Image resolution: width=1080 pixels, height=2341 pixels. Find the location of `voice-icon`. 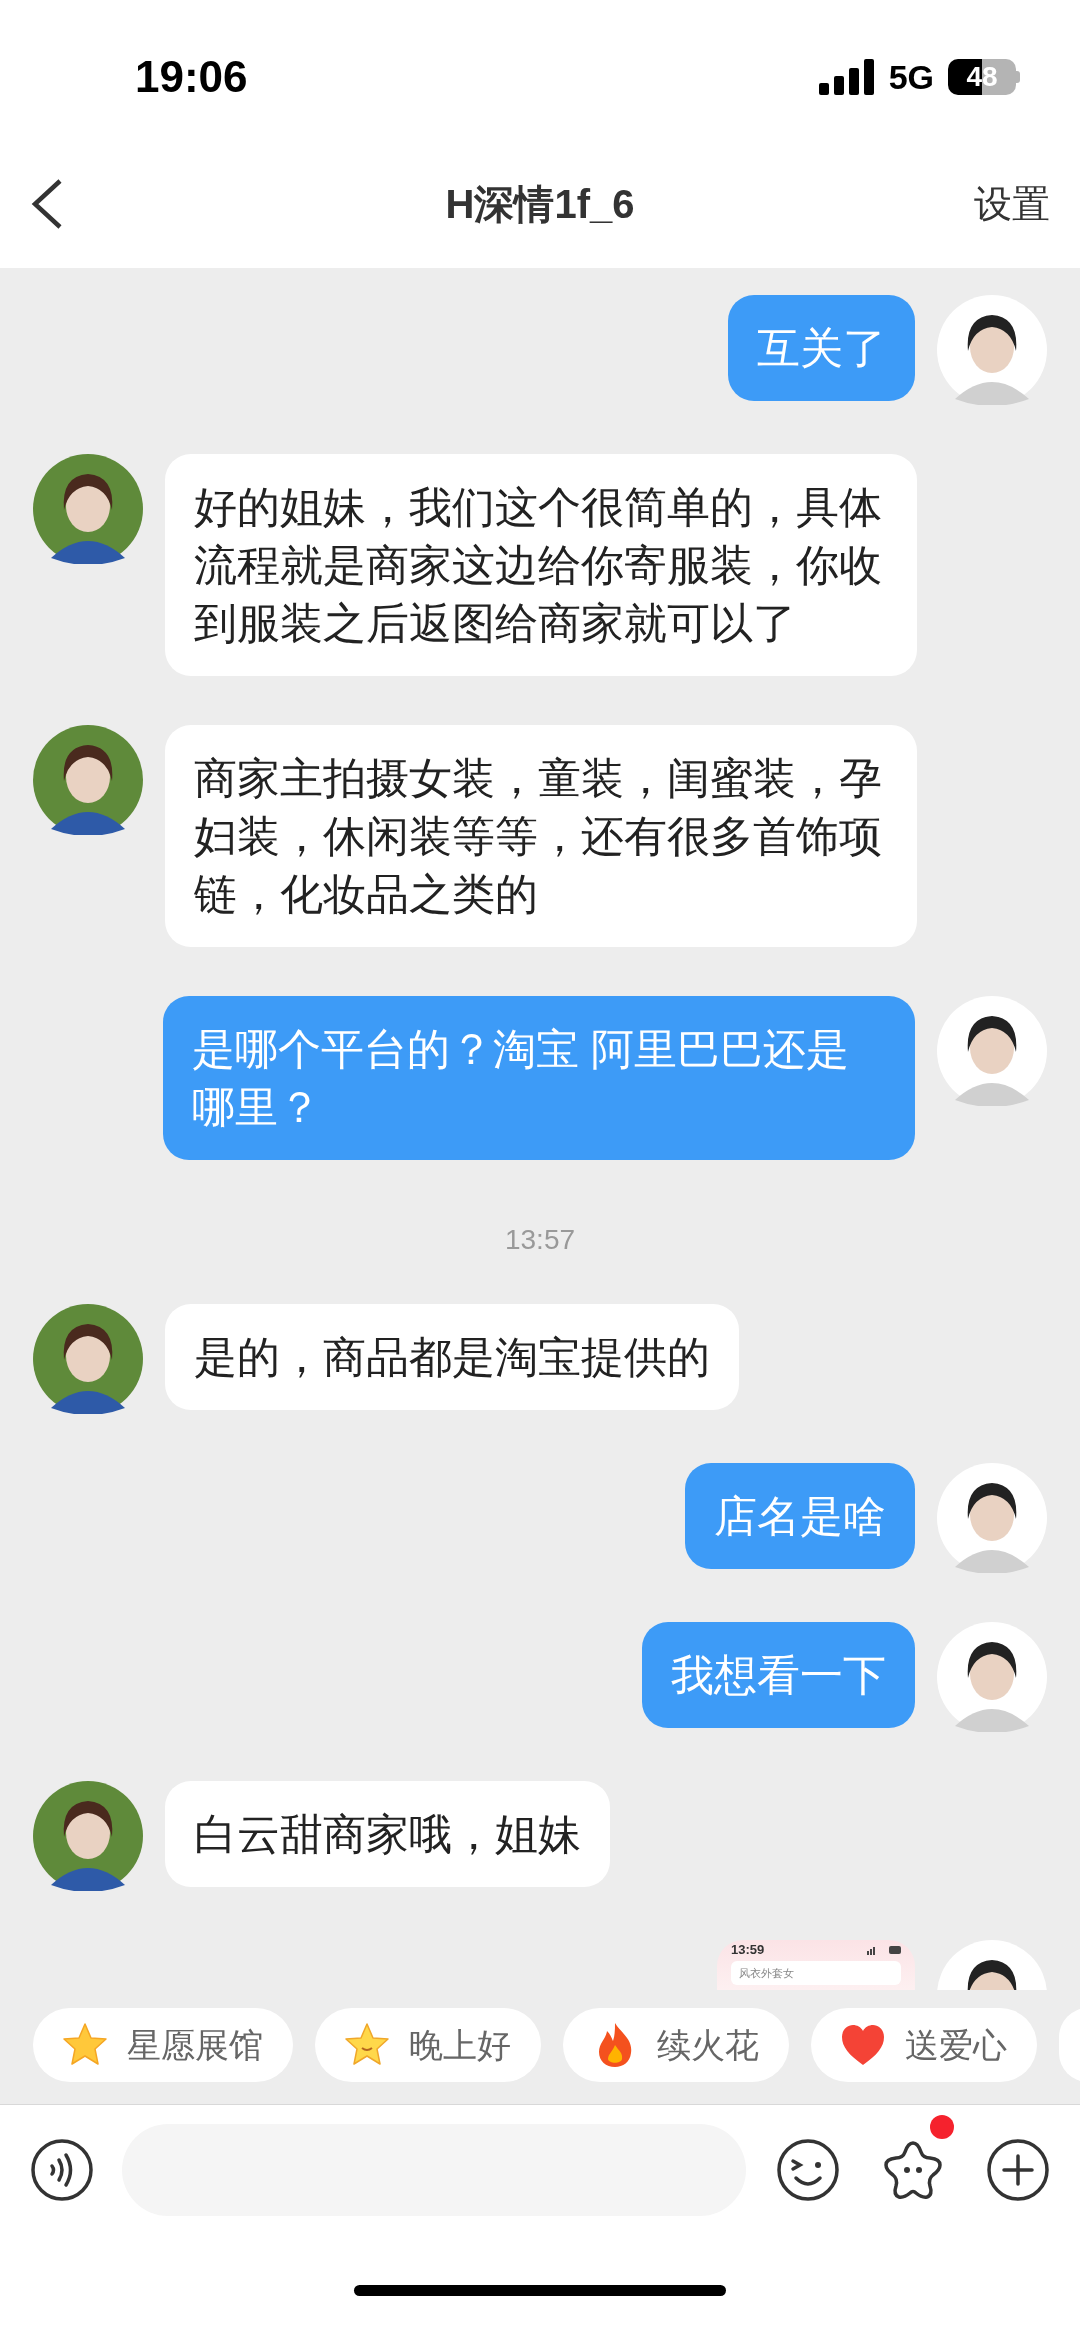

voice-icon is located at coordinates (62, 2170).